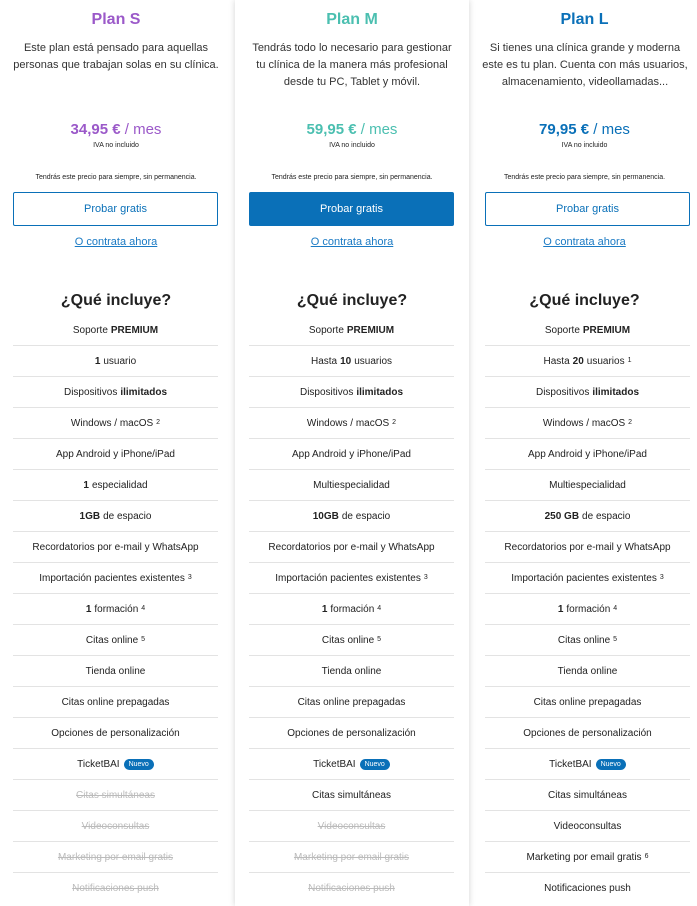 This screenshot has height=906, width=697. Describe the element at coordinates (562, 392) in the screenshot. I see `feature-text: Dispositivos` at that location.